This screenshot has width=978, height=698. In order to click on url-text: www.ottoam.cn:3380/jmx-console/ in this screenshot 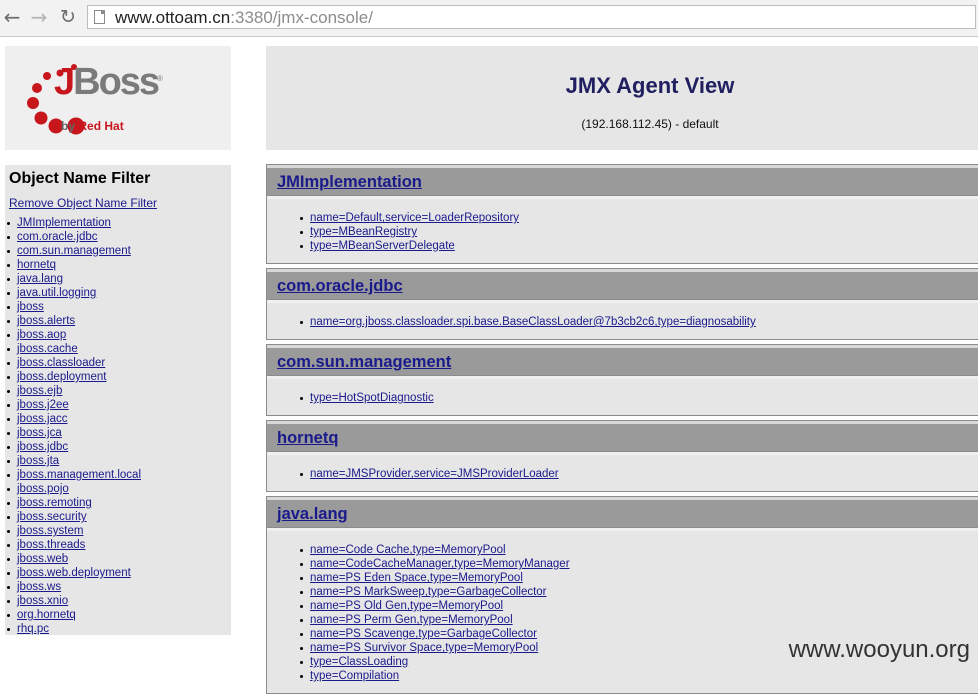, I will do `click(244, 18)`.